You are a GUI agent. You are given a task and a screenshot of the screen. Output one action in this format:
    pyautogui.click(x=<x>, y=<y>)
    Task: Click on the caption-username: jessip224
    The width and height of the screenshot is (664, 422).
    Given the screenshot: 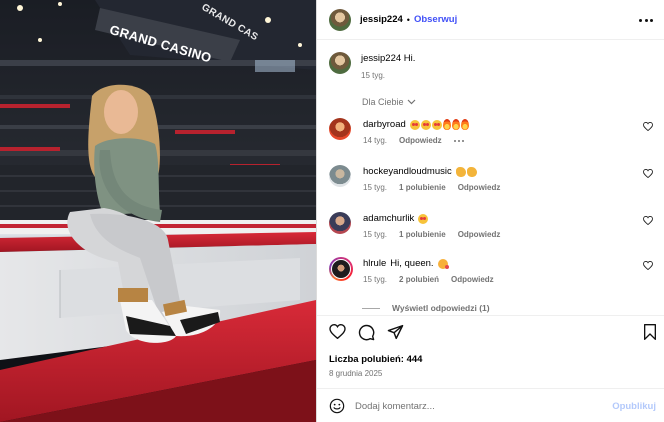 What is the action you would take?
    pyautogui.click(x=381, y=58)
    